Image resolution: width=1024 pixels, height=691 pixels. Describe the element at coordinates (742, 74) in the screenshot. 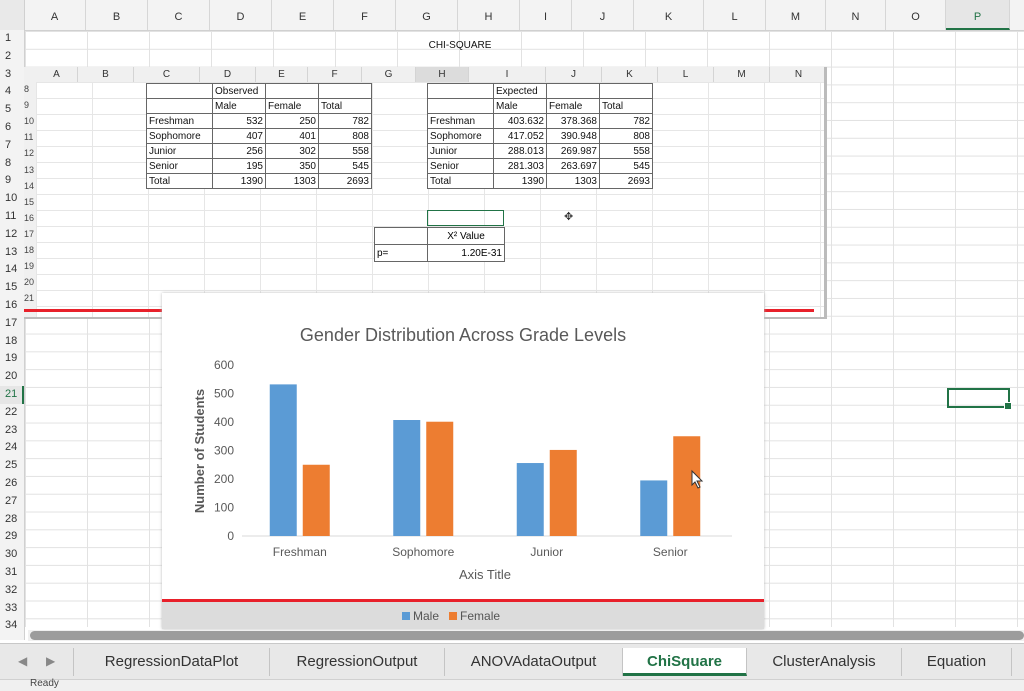

I see `inner-column-header-m: M` at that location.